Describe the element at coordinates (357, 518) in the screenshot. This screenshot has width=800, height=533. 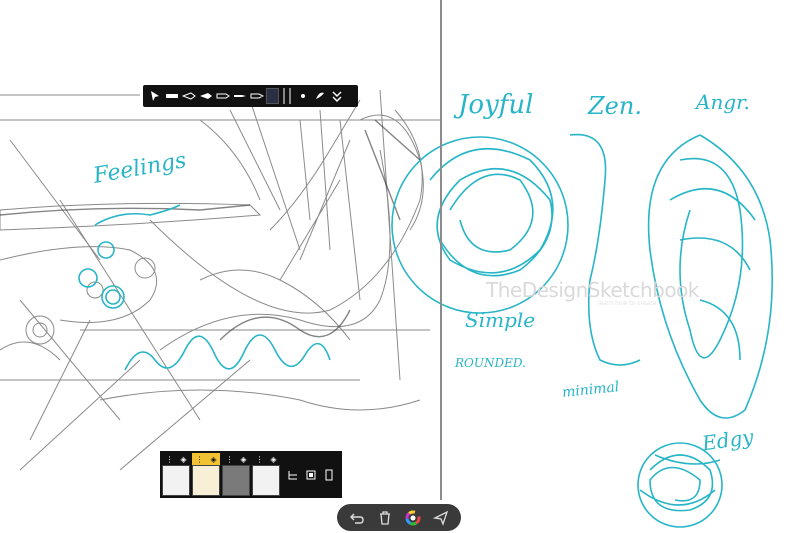
I see `undo-icon` at that location.